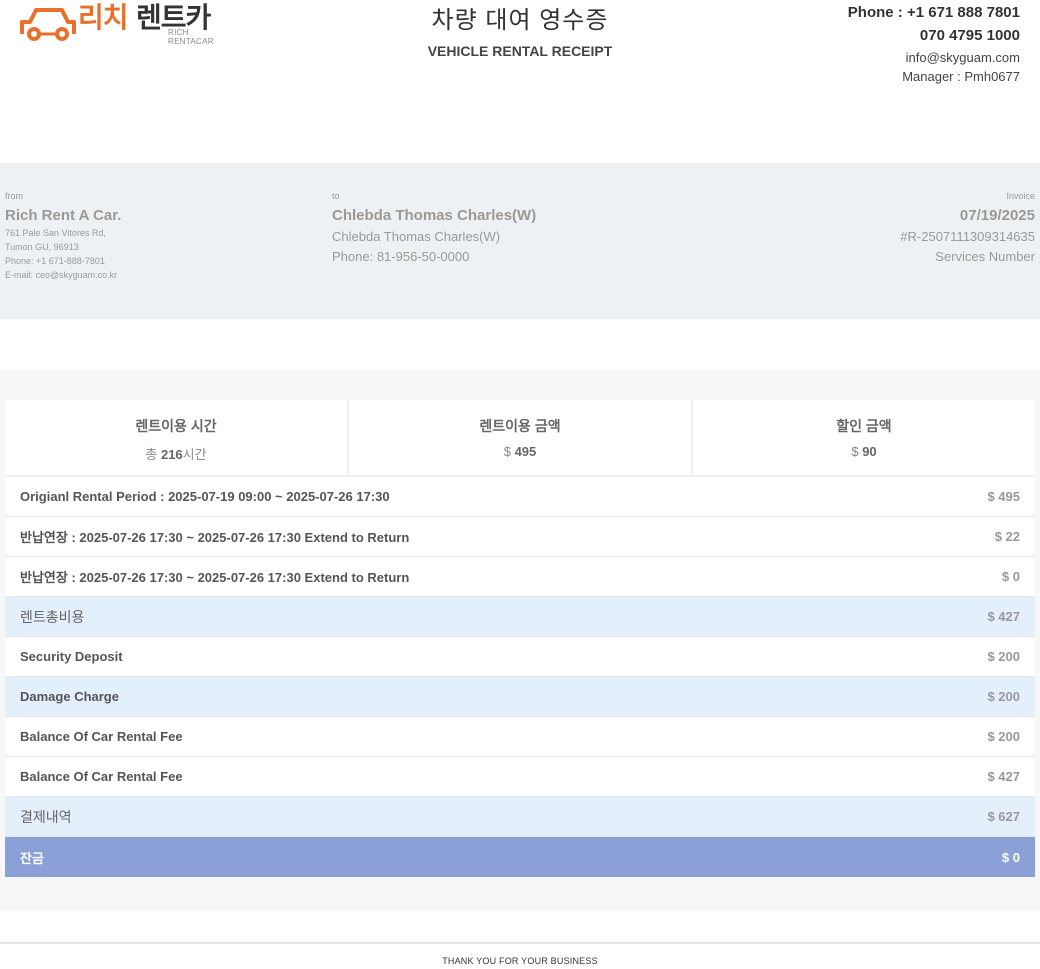 The width and height of the screenshot is (1040, 969). I want to click on line-item-amount: $ 22, so click(1007, 536).